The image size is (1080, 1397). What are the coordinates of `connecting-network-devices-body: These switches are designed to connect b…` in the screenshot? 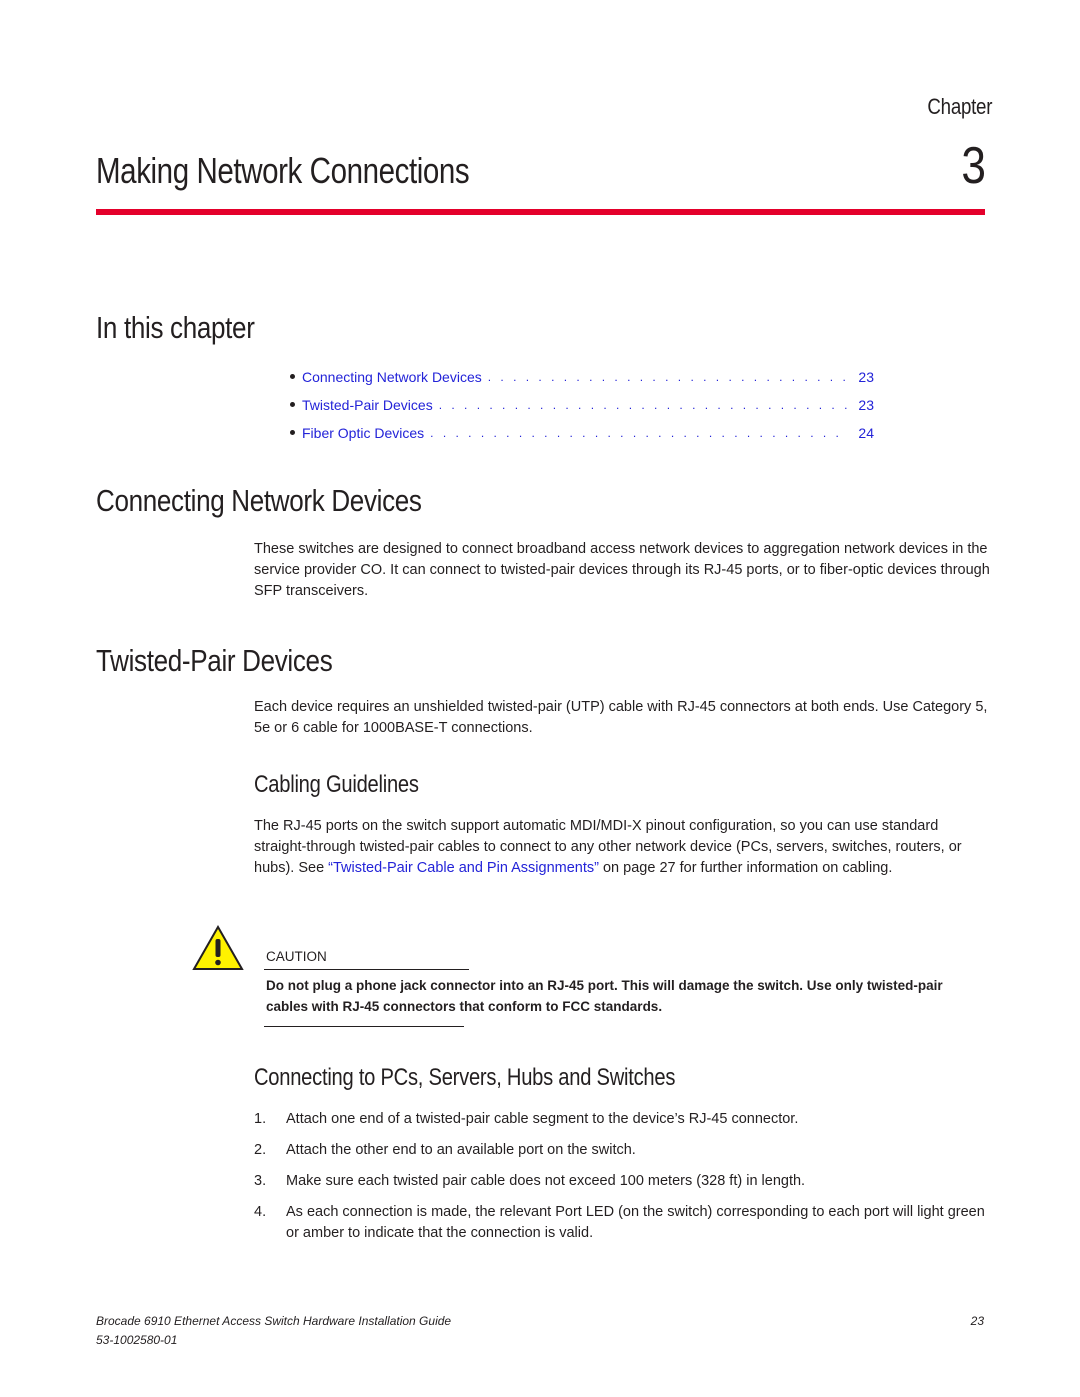 It's located at (622, 570).